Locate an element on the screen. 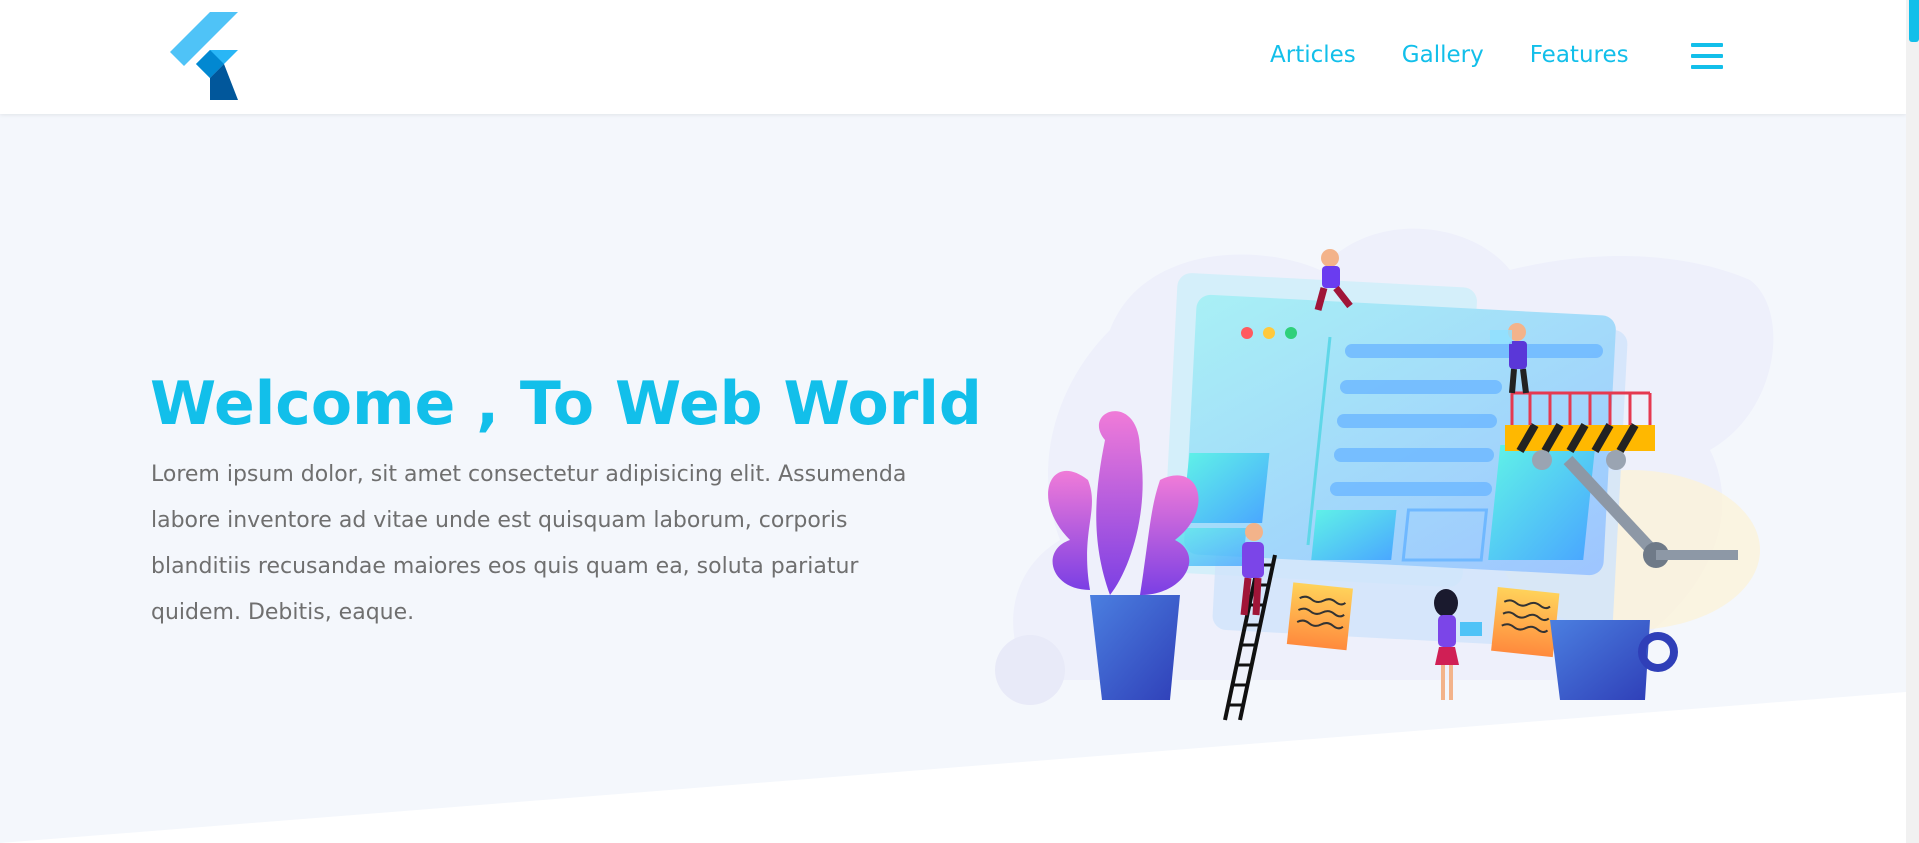 The image size is (1919, 843). nav-links: Articles Gallery Features is located at coordinates (1472, 55).